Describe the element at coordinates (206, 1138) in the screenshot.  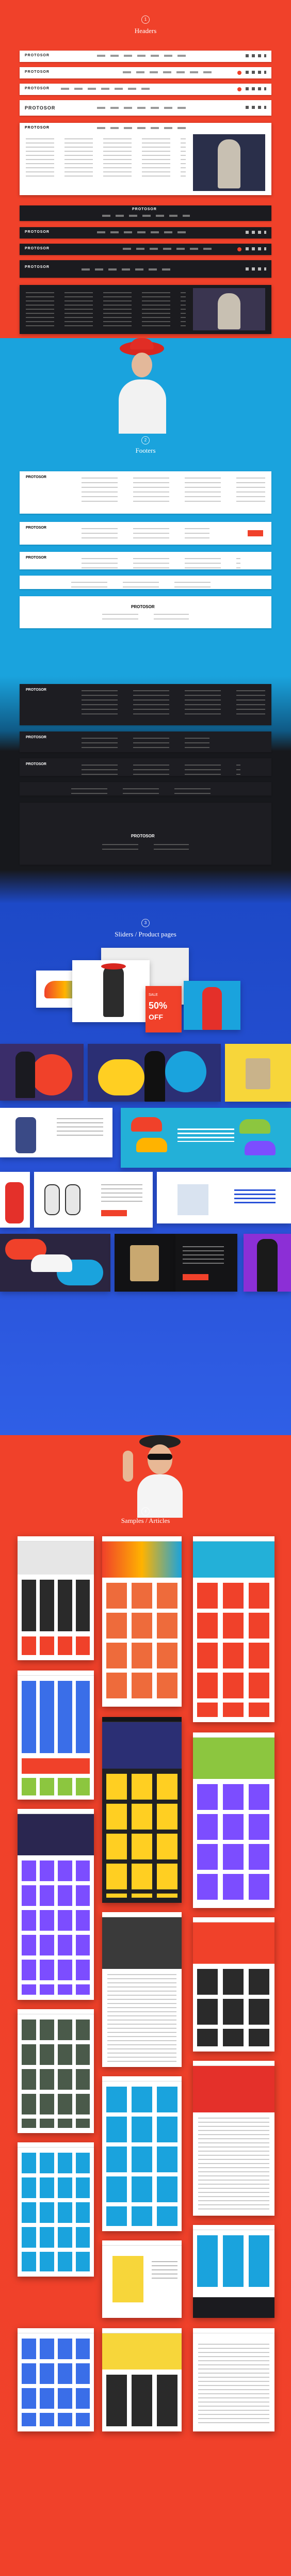
I see `slider-sneakers-colorful` at that location.